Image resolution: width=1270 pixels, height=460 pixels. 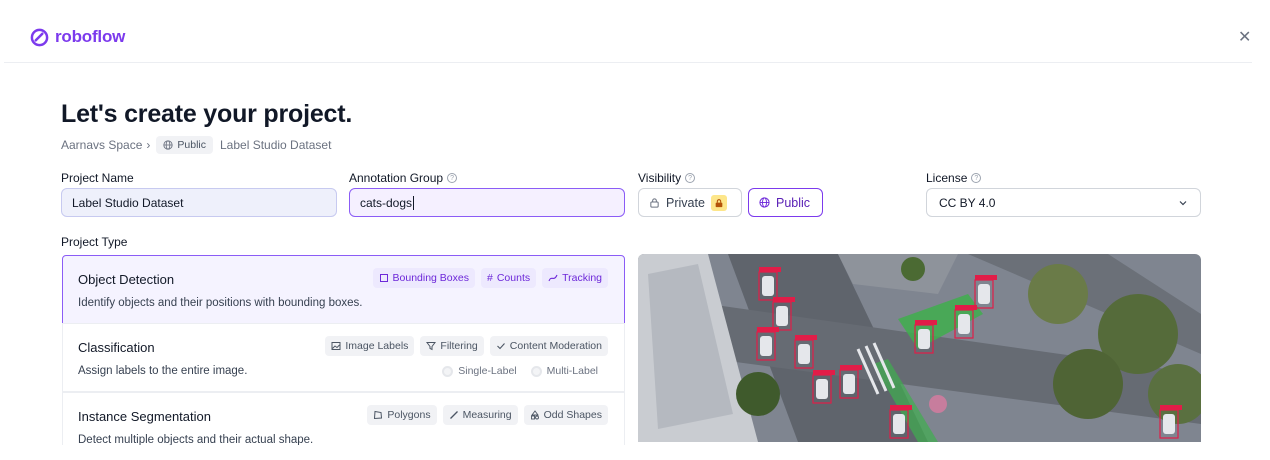 I want to click on feature-tag: Tracking, so click(x=575, y=278).